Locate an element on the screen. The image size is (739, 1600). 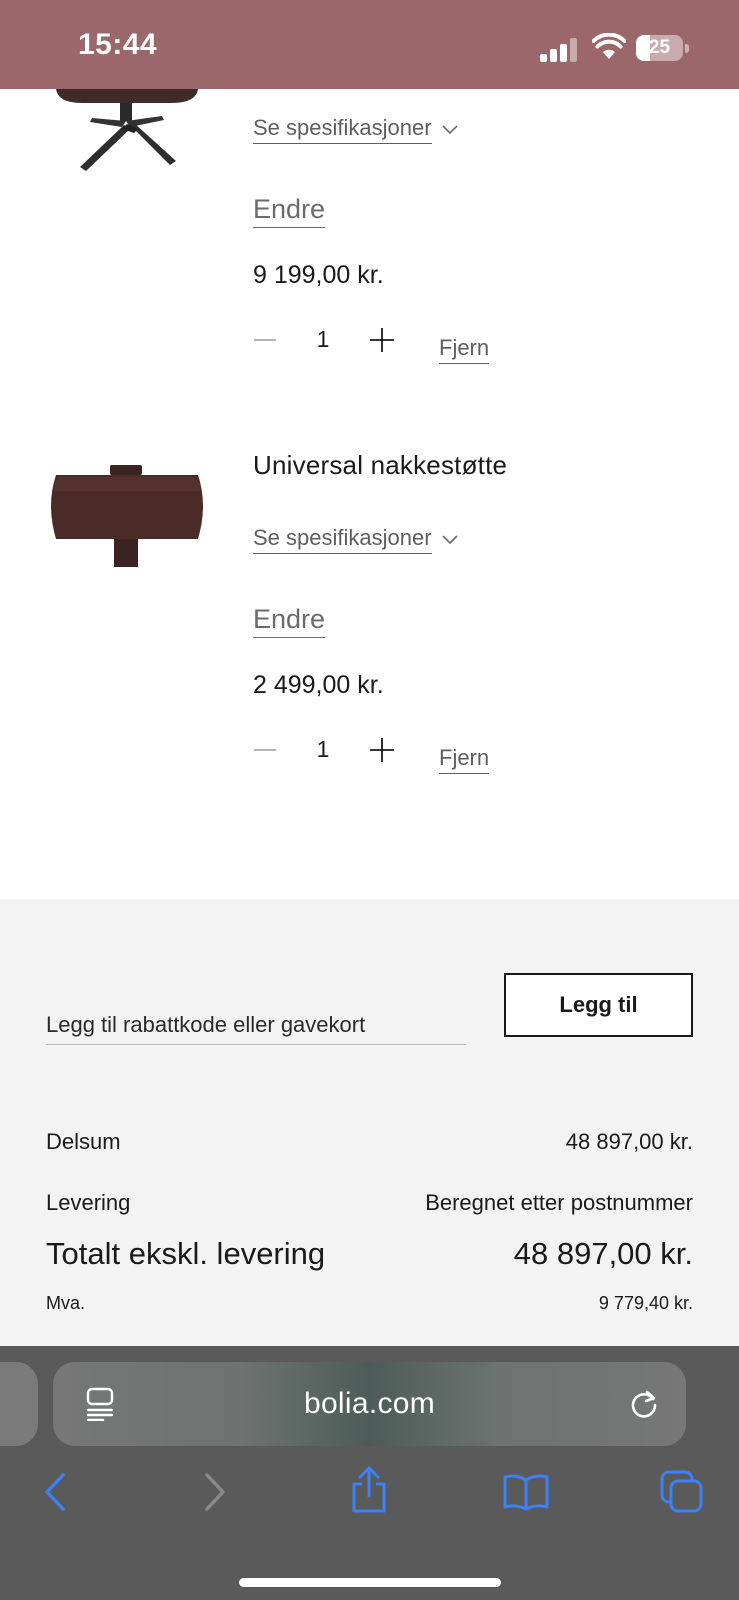
shipping-label: Levering is located at coordinates (88, 1202).